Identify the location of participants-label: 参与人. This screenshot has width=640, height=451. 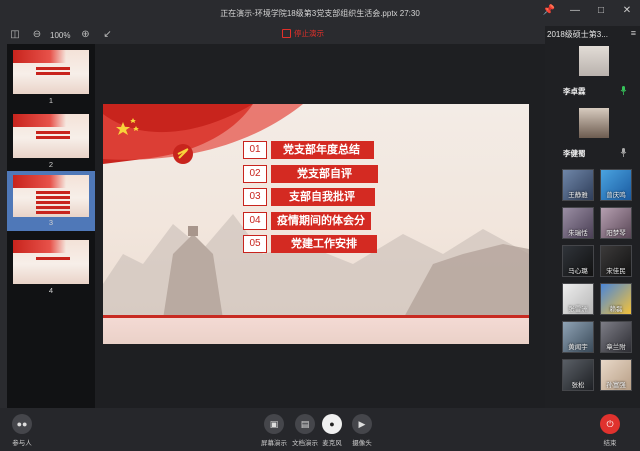
(22, 443).